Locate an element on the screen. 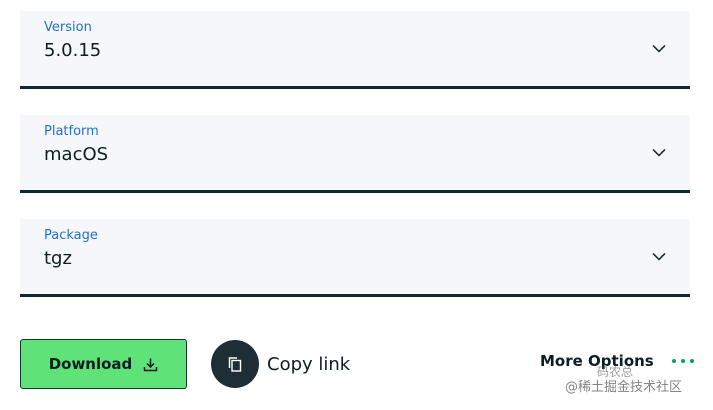 The width and height of the screenshot is (713, 410). copy-icon-circle is located at coordinates (235, 364).